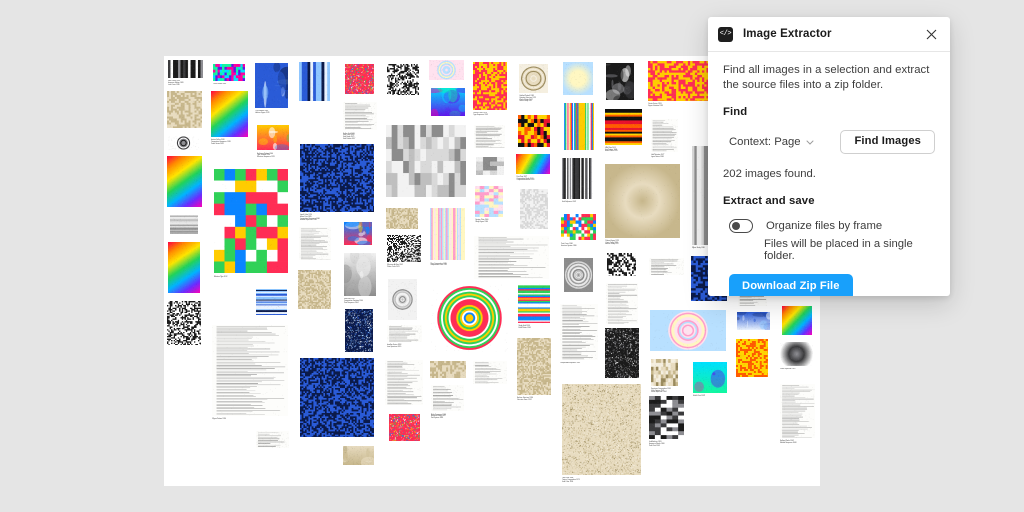 The width and height of the screenshot is (1024, 512). Describe the element at coordinates (829, 142) in the screenshot. I see `find-row: Context: Page Find Images` at that location.